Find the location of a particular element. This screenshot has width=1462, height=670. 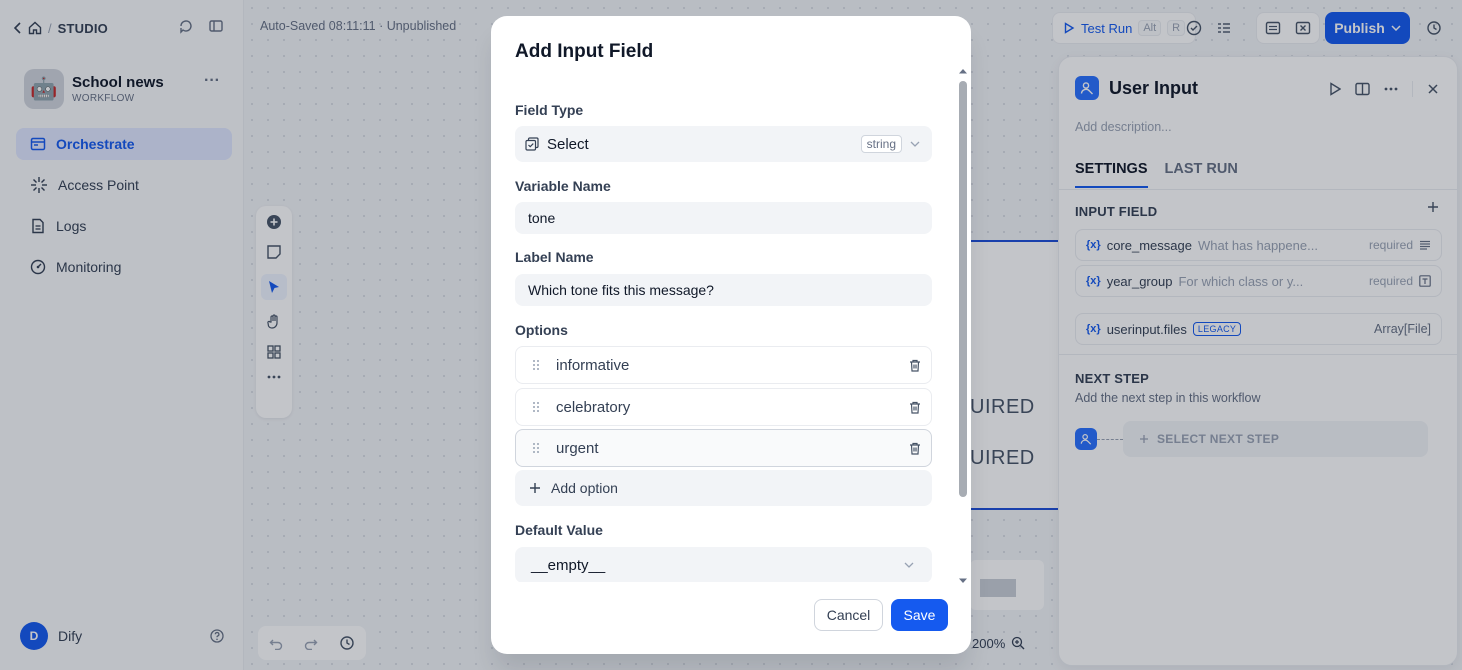

option-row: informative is located at coordinates (723, 365).